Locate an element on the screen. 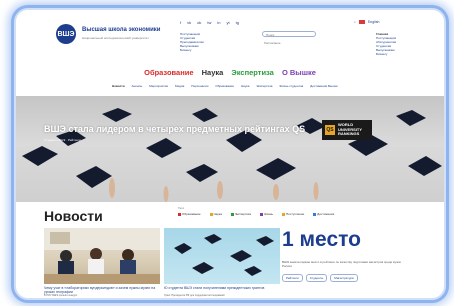 The image size is (454, 306). tag-button: Рейтинги is located at coordinates (292, 278).